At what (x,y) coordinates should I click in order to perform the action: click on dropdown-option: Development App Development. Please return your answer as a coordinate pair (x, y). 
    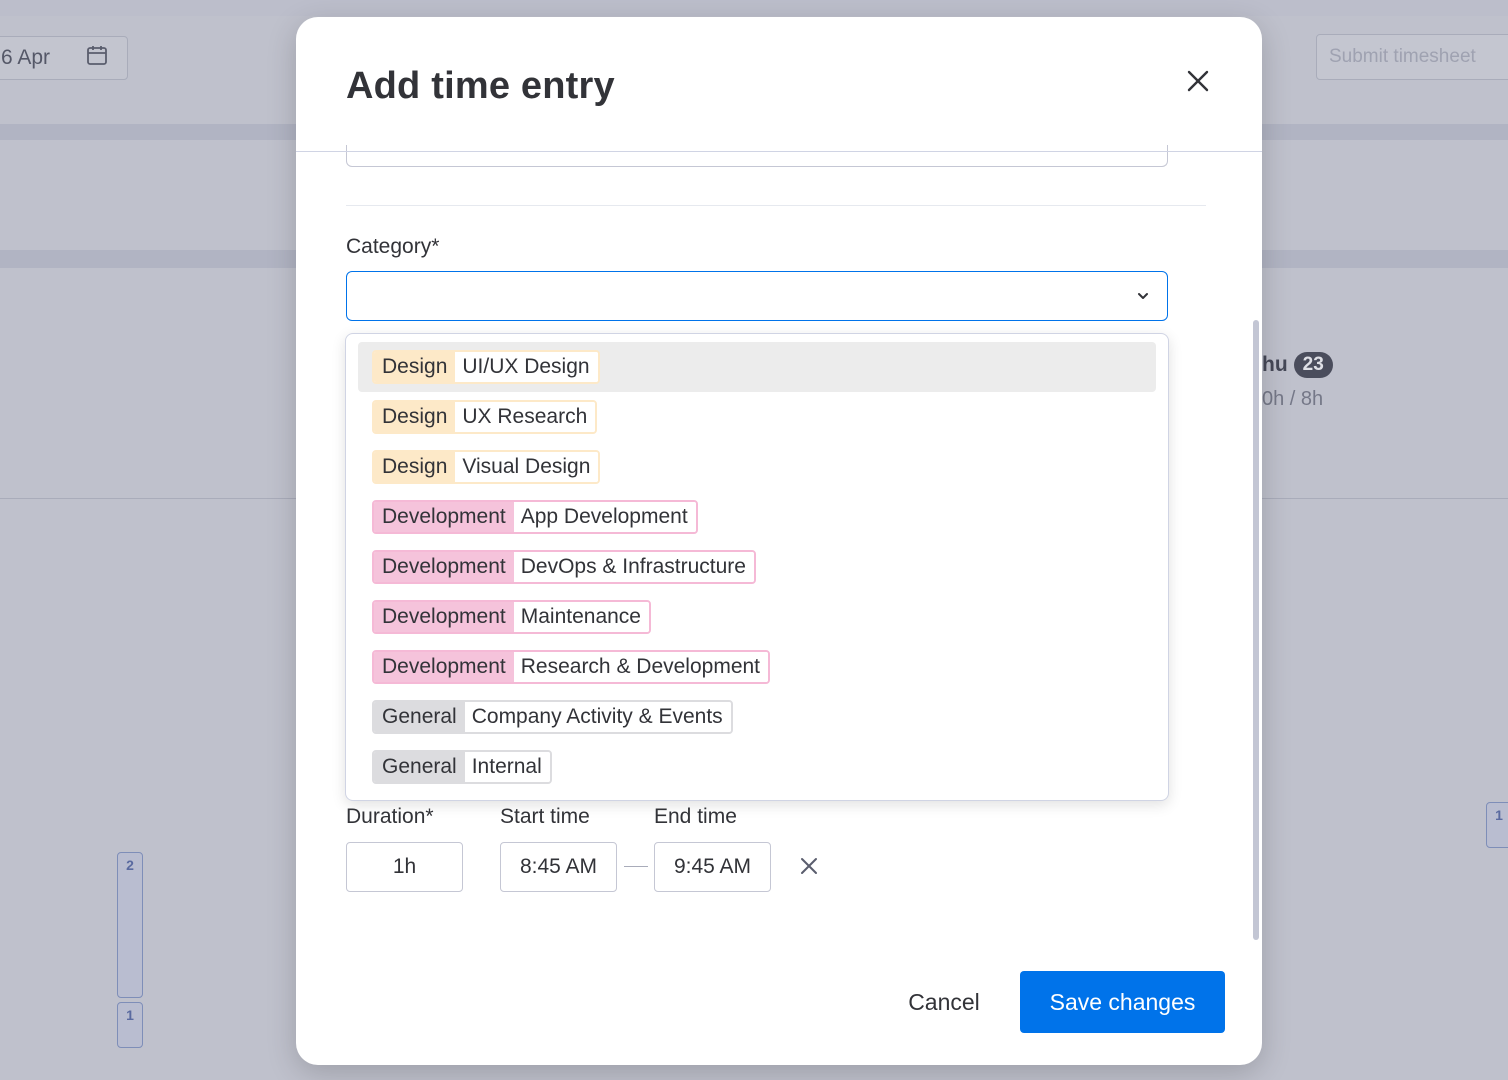
    Looking at the image, I should click on (757, 517).